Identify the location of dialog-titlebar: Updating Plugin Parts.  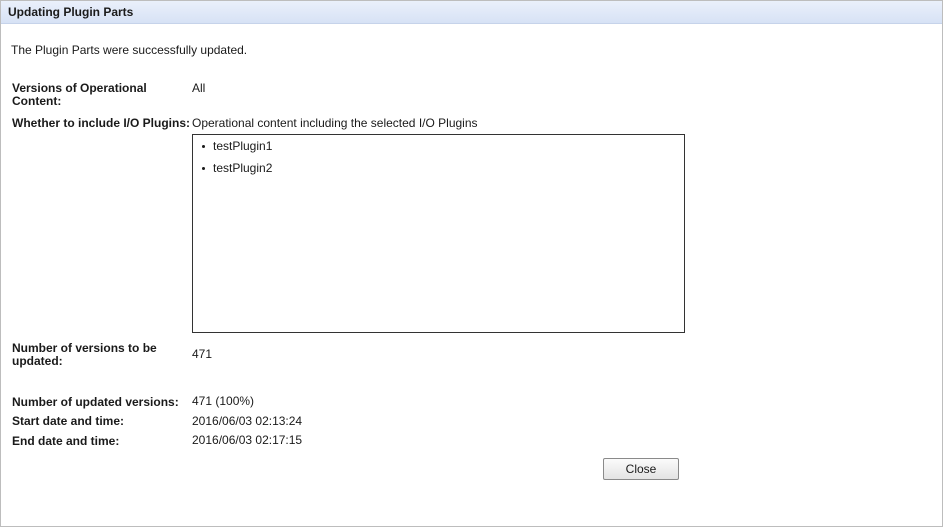
(471, 12).